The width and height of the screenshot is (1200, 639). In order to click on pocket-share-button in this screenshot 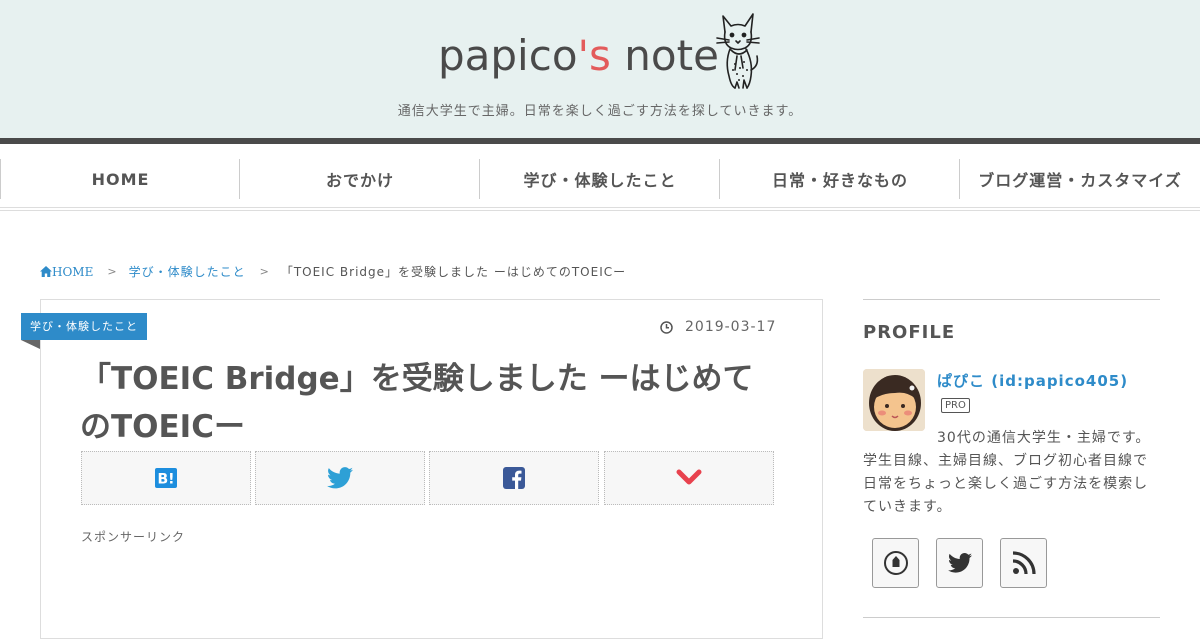, I will do `click(689, 478)`.